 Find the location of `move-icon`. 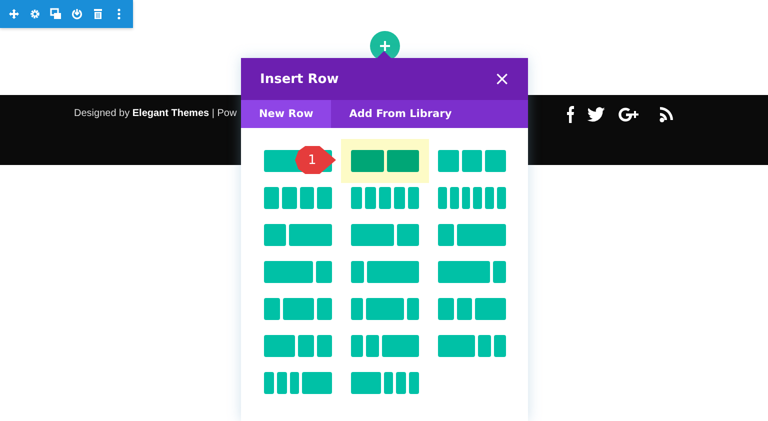

move-icon is located at coordinates (14, 14).